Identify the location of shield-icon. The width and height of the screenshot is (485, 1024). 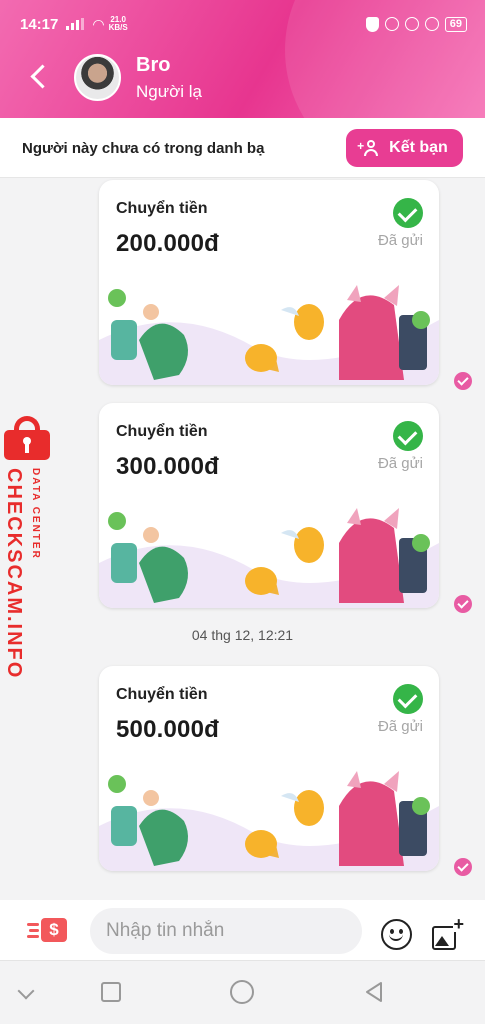
(372, 24).